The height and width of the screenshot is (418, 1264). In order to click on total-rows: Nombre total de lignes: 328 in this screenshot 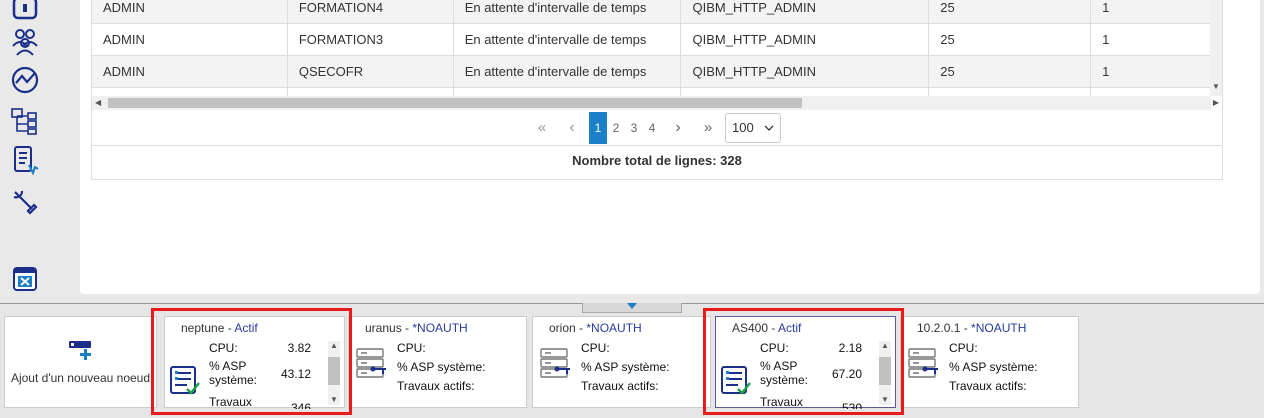, I will do `click(657, 160)`.